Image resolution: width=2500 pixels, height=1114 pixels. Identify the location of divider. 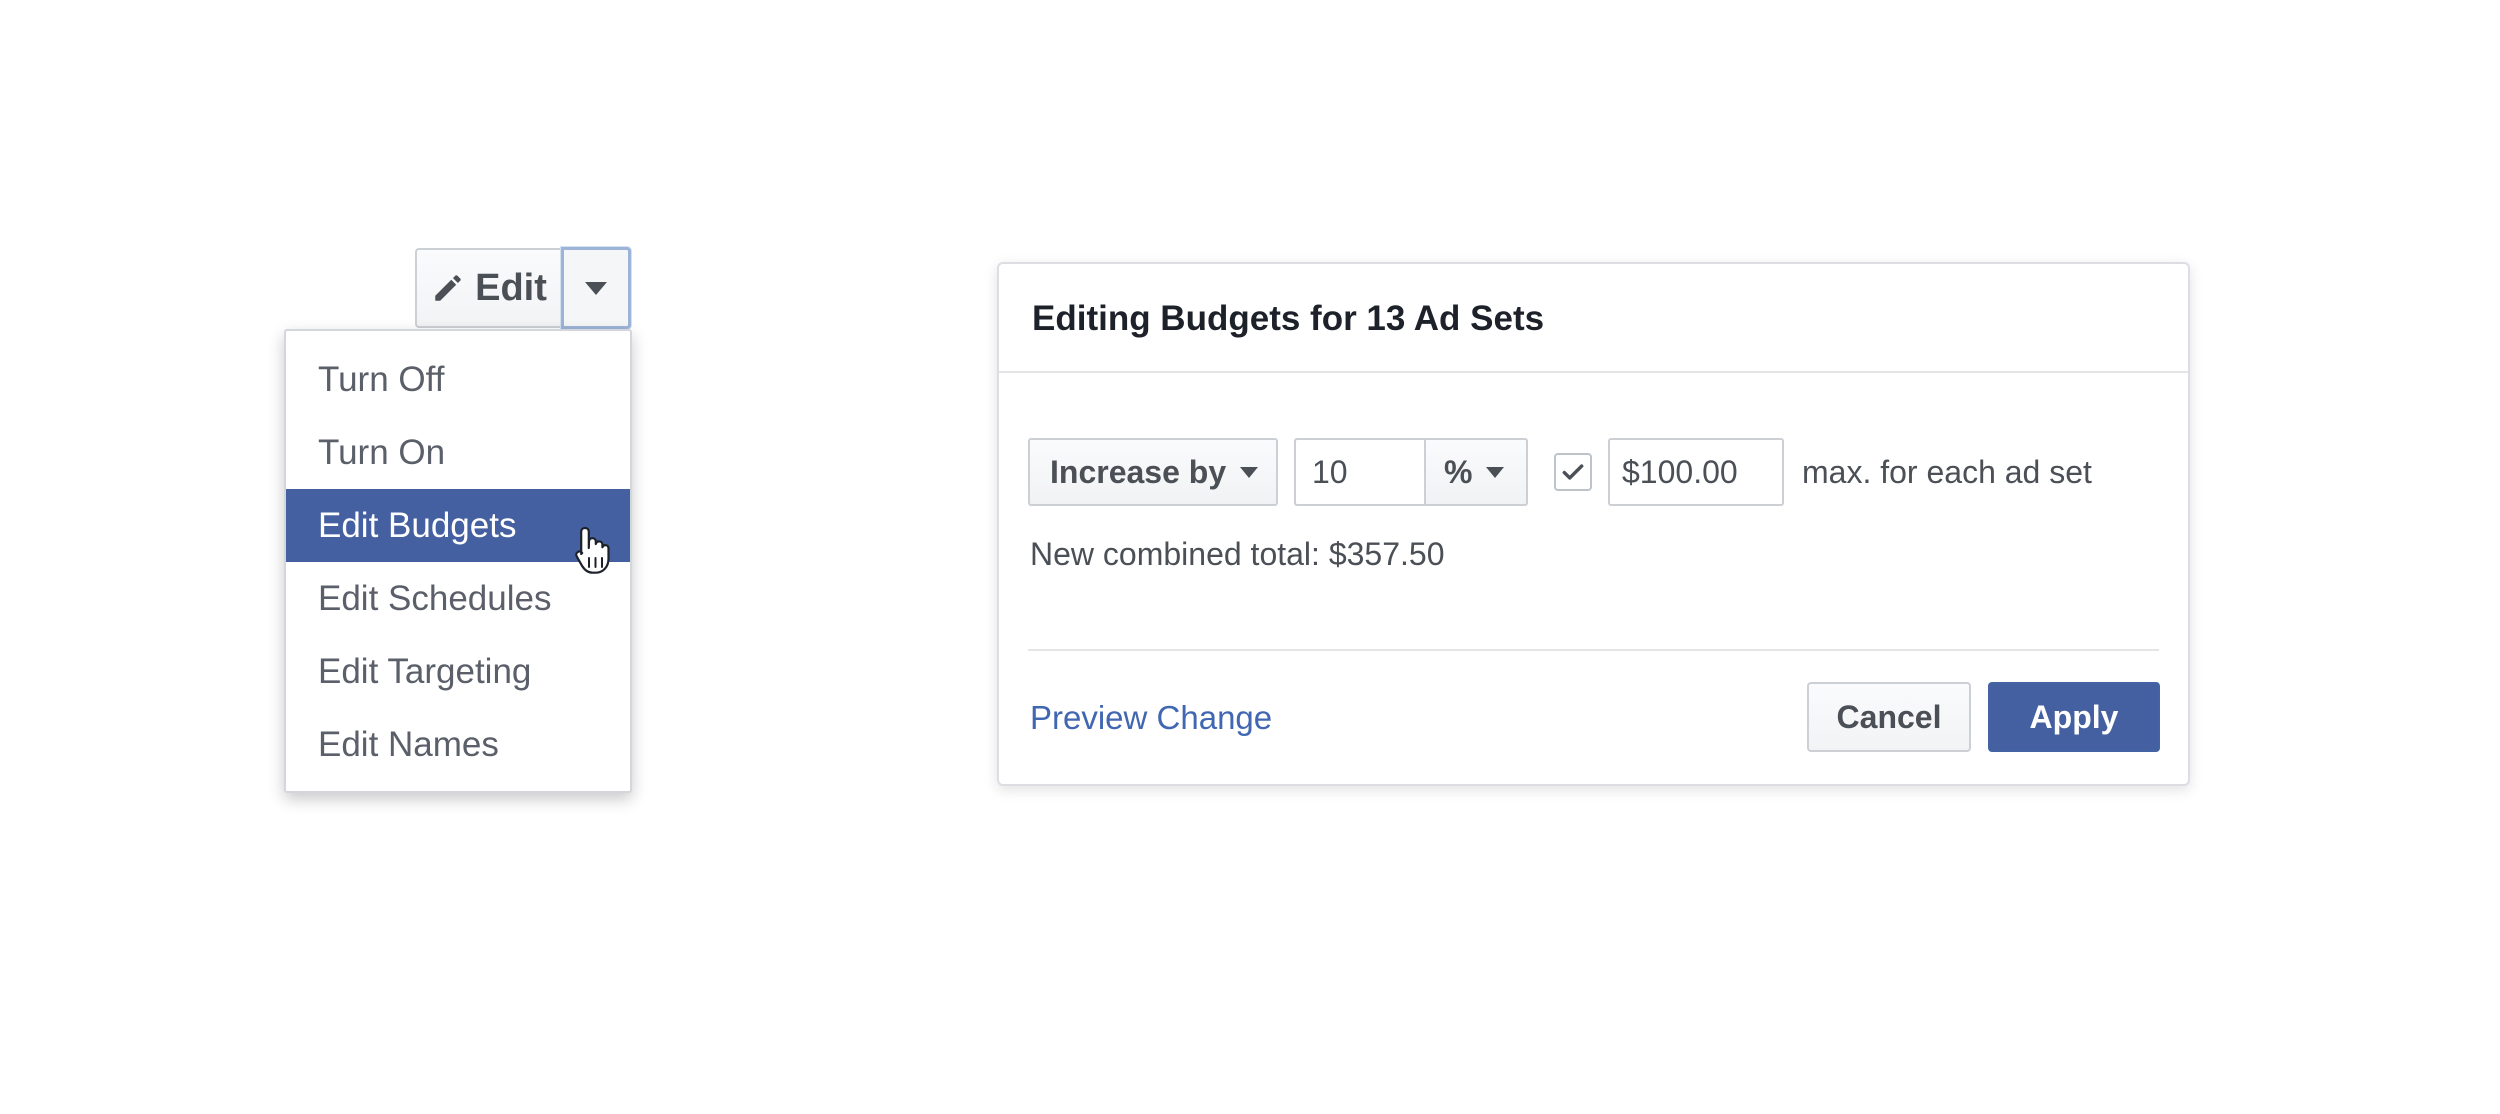
(1593, 650).